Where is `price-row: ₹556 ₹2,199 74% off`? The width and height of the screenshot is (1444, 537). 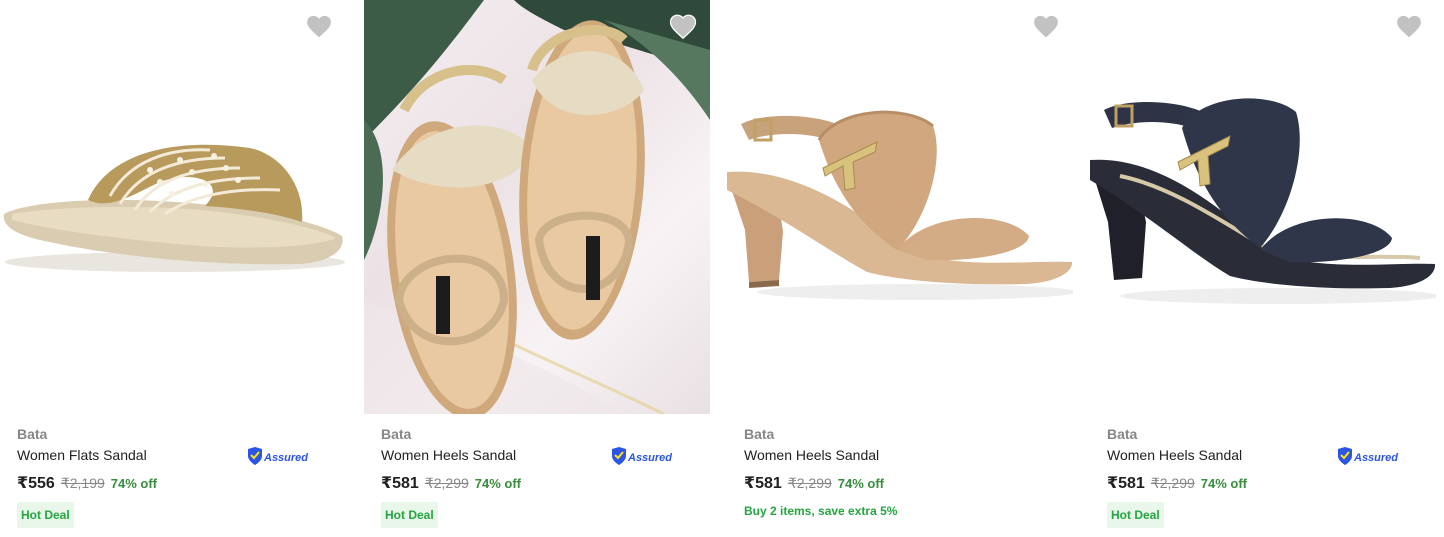
price-row: ₹556 ₹2,199 74% off is located at coordinates (87, 483).